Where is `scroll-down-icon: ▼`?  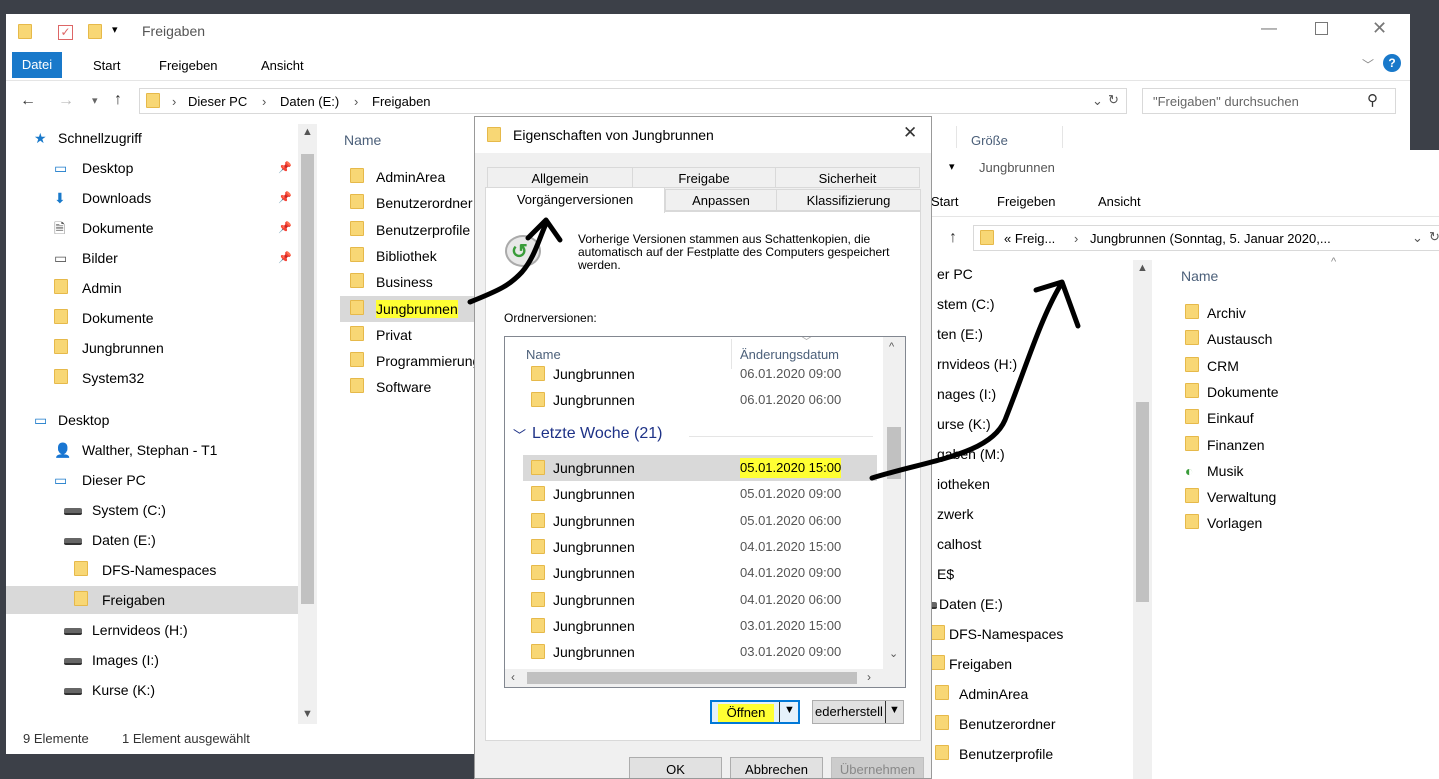 scroll-down-icon: ▼ is located at coordinates (307, 714).